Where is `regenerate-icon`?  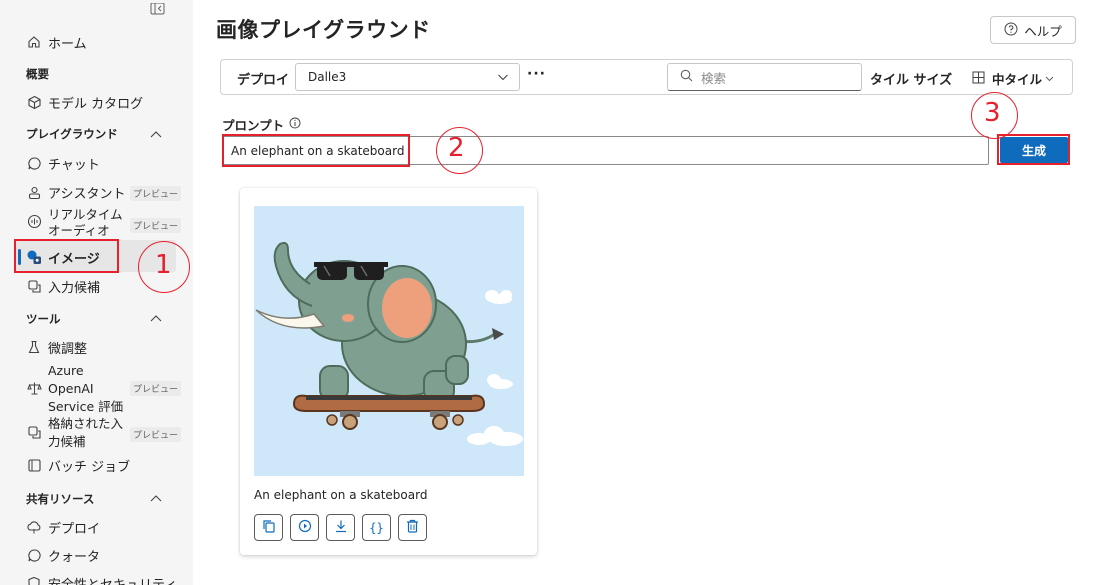 regenerate-icon is located at coordinates (305, 527).